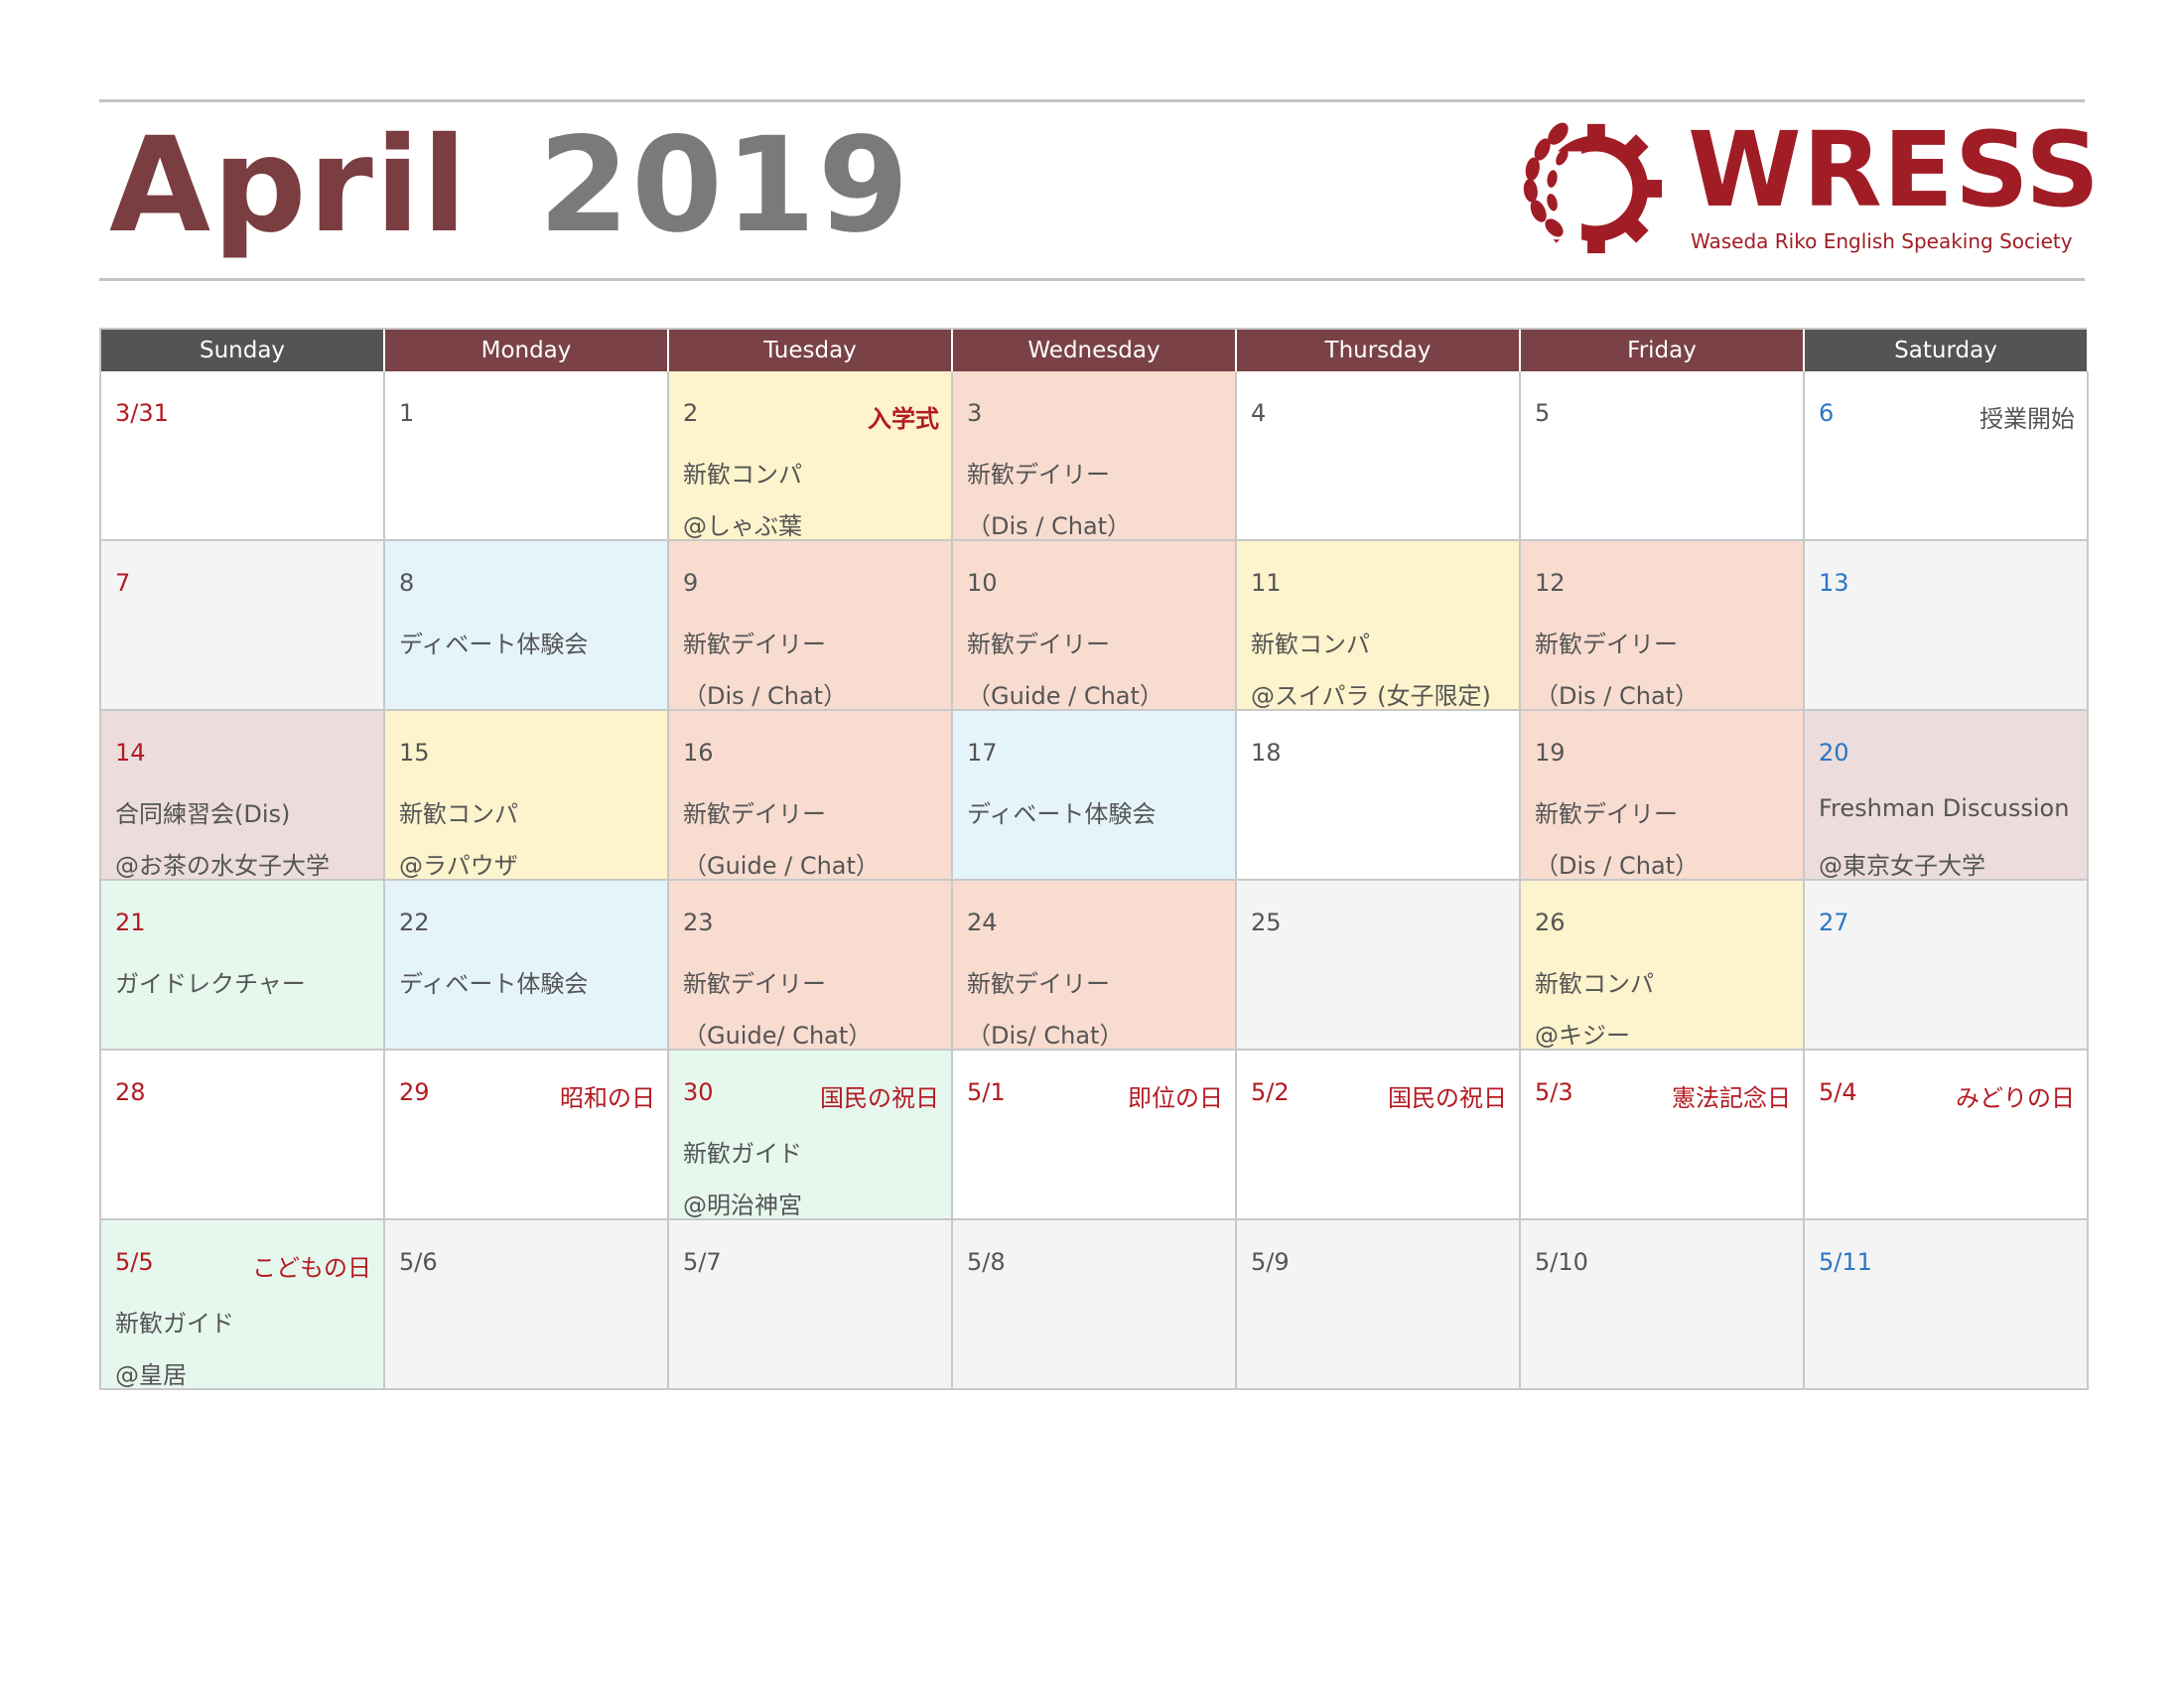 This screenshot has height=1688, width=2184. I want to click on calendar-day-cell: 30 国民の祝日 新歓ガイド @明治神宮, so click(811, 1135).